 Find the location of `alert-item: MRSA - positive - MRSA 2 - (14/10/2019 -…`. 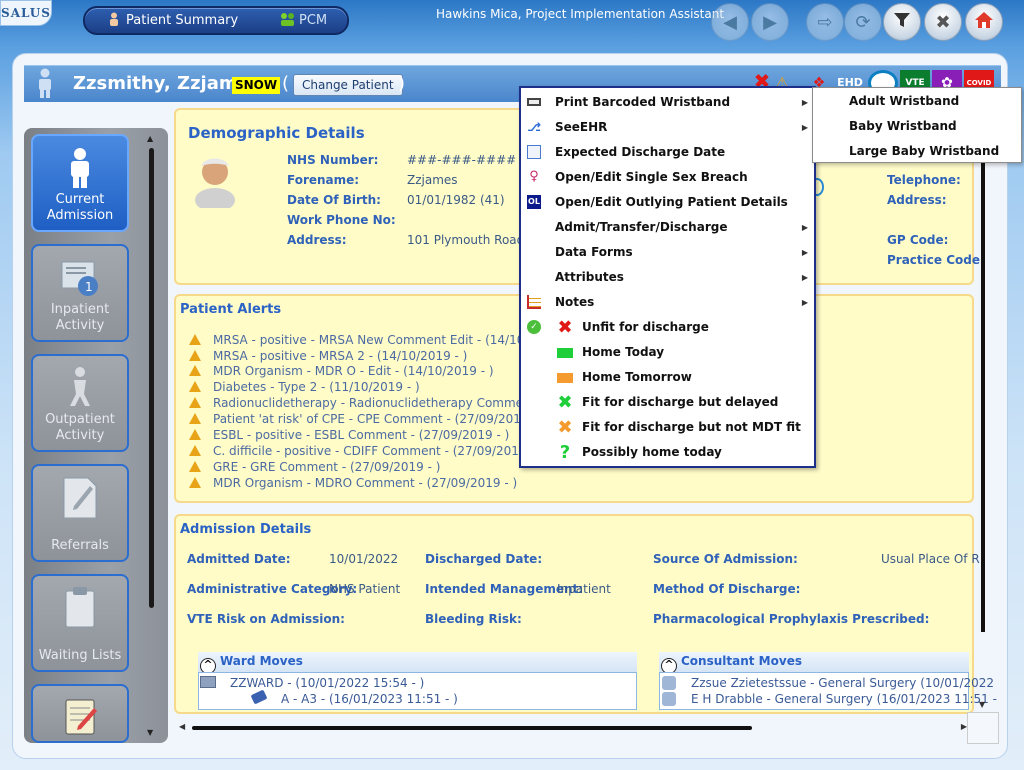

alert-item: MRSA - positive - MRSA 2 - (14/10/2019 -… is located at coordinates (328, 356).